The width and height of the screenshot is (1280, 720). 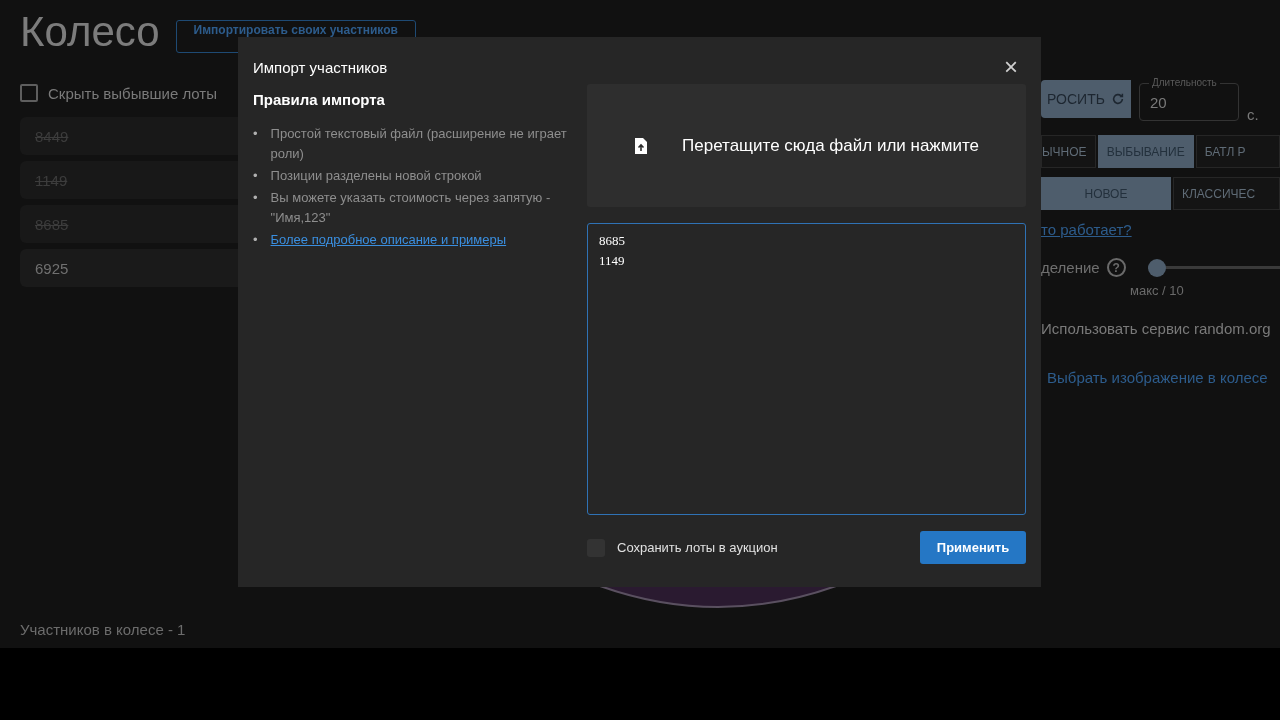 What do you see at coordinates (973, 547) in the screenshot?
I see `apply-button: Применить` at bounding box center [973, 547].